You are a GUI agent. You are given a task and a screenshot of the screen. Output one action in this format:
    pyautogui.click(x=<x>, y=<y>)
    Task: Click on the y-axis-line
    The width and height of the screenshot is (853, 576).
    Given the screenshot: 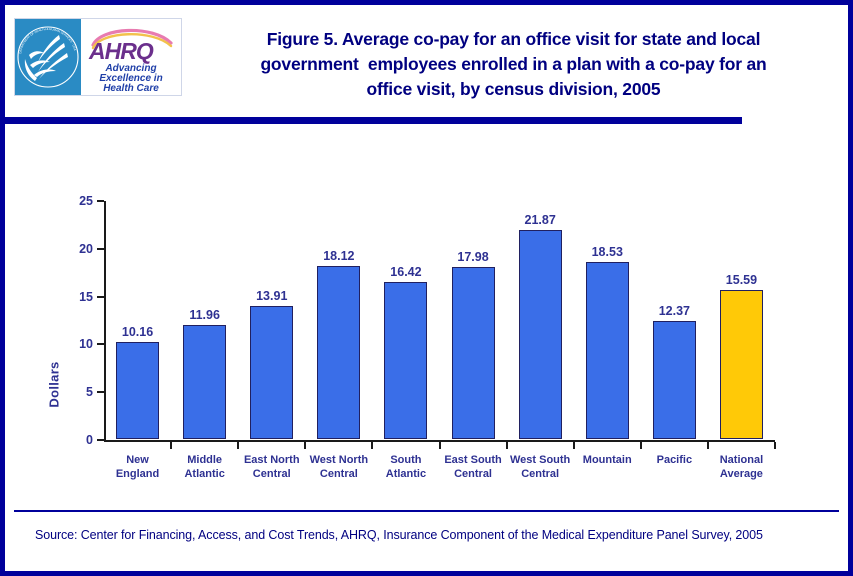 What is the action you would take?
    pyautogui.click(x=105, y=321)
    